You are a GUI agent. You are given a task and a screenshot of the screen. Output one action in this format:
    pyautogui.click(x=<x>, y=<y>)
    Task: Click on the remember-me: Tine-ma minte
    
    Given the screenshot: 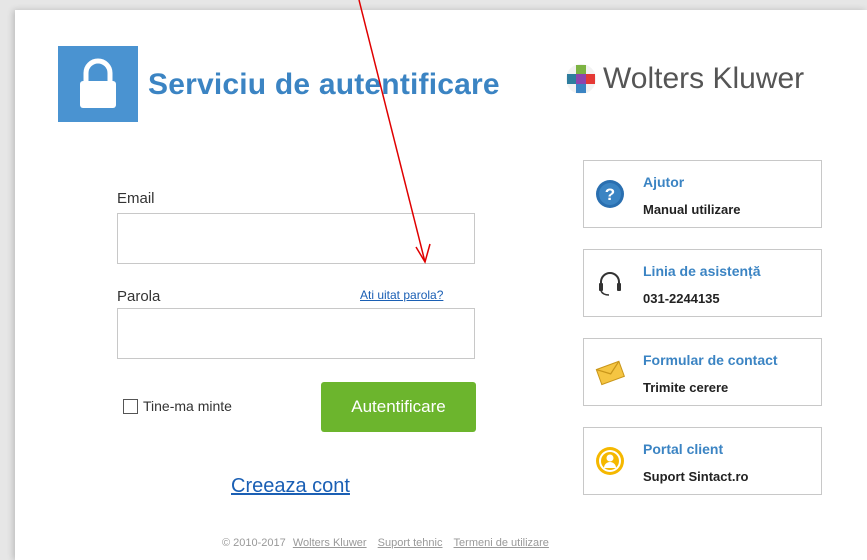 What is the action you would take?
    pyautogui.click(x=177, y=406)
    